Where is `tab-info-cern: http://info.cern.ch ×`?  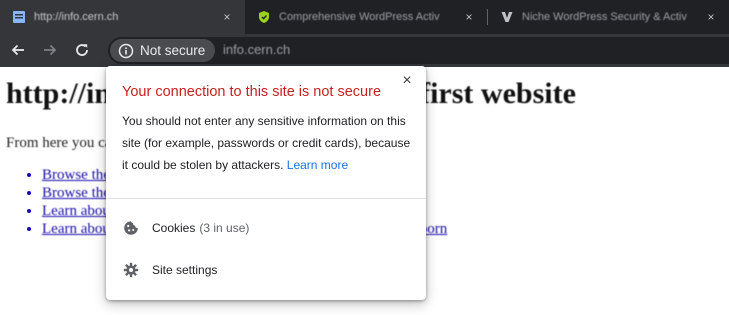
tab-info-cern: http://info.cern.ch × is located at coordinates (122, 17).